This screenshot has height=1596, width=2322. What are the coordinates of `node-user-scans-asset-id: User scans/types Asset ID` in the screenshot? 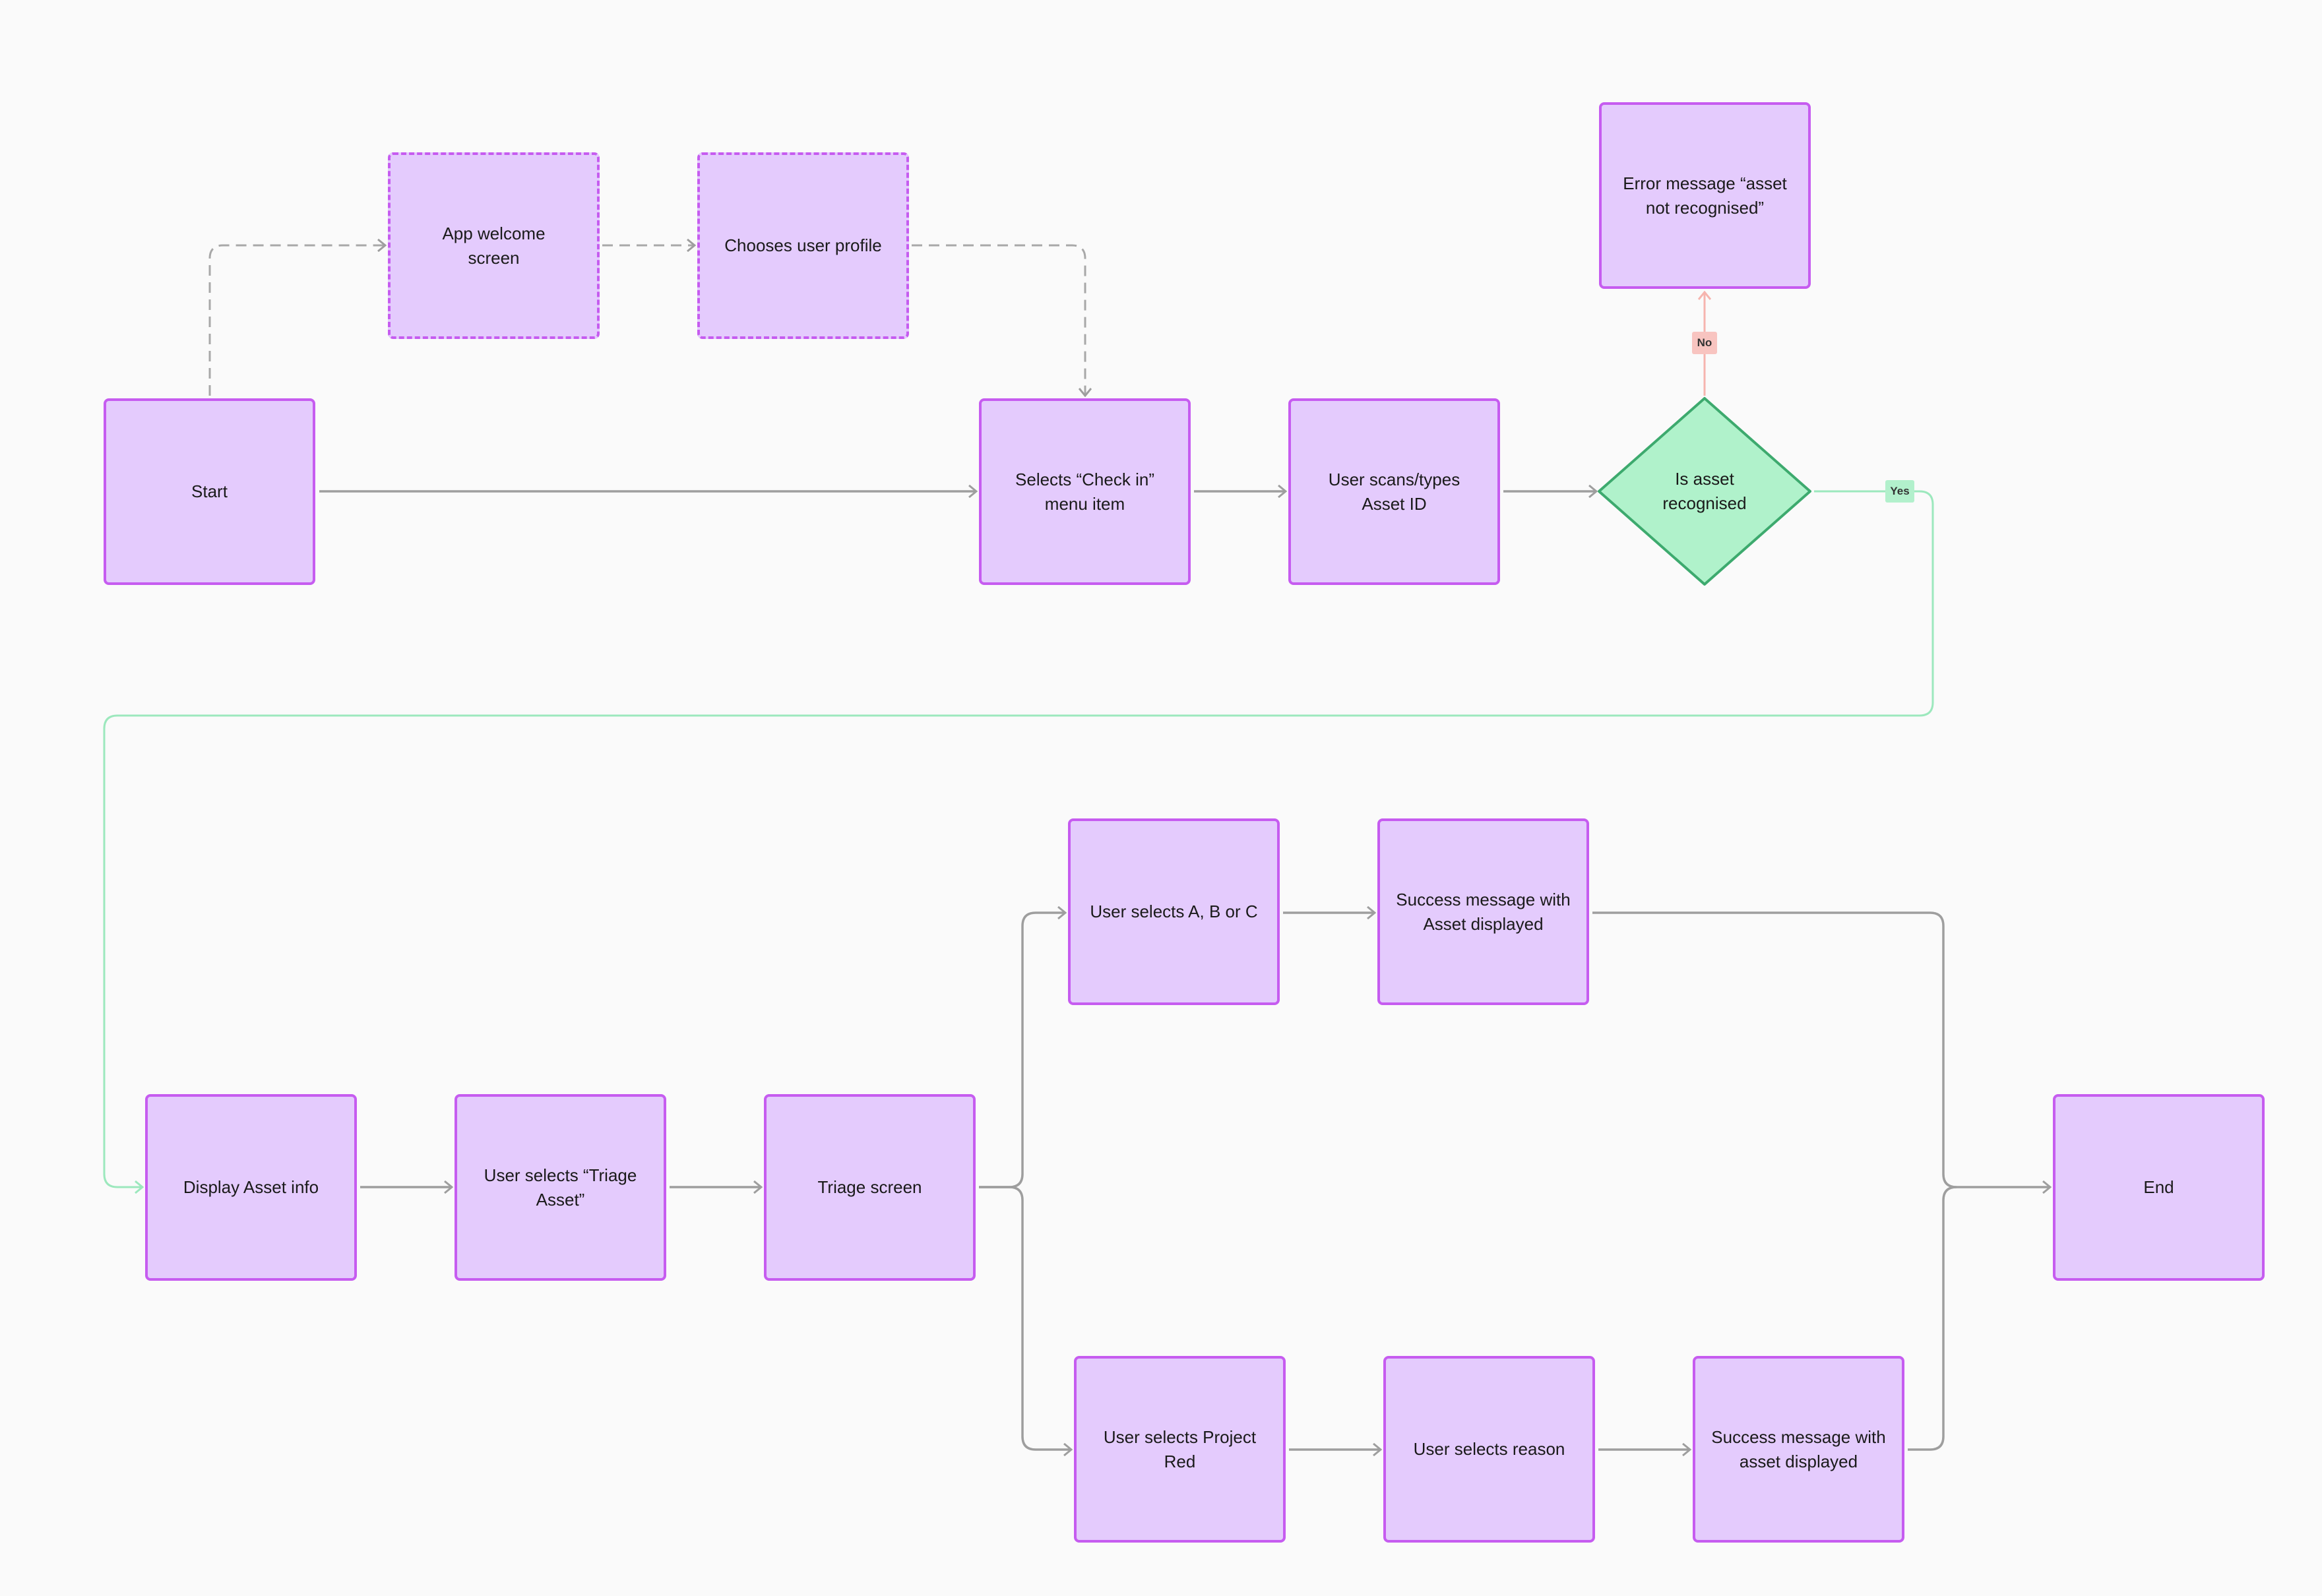 It's located at (1394, 491).